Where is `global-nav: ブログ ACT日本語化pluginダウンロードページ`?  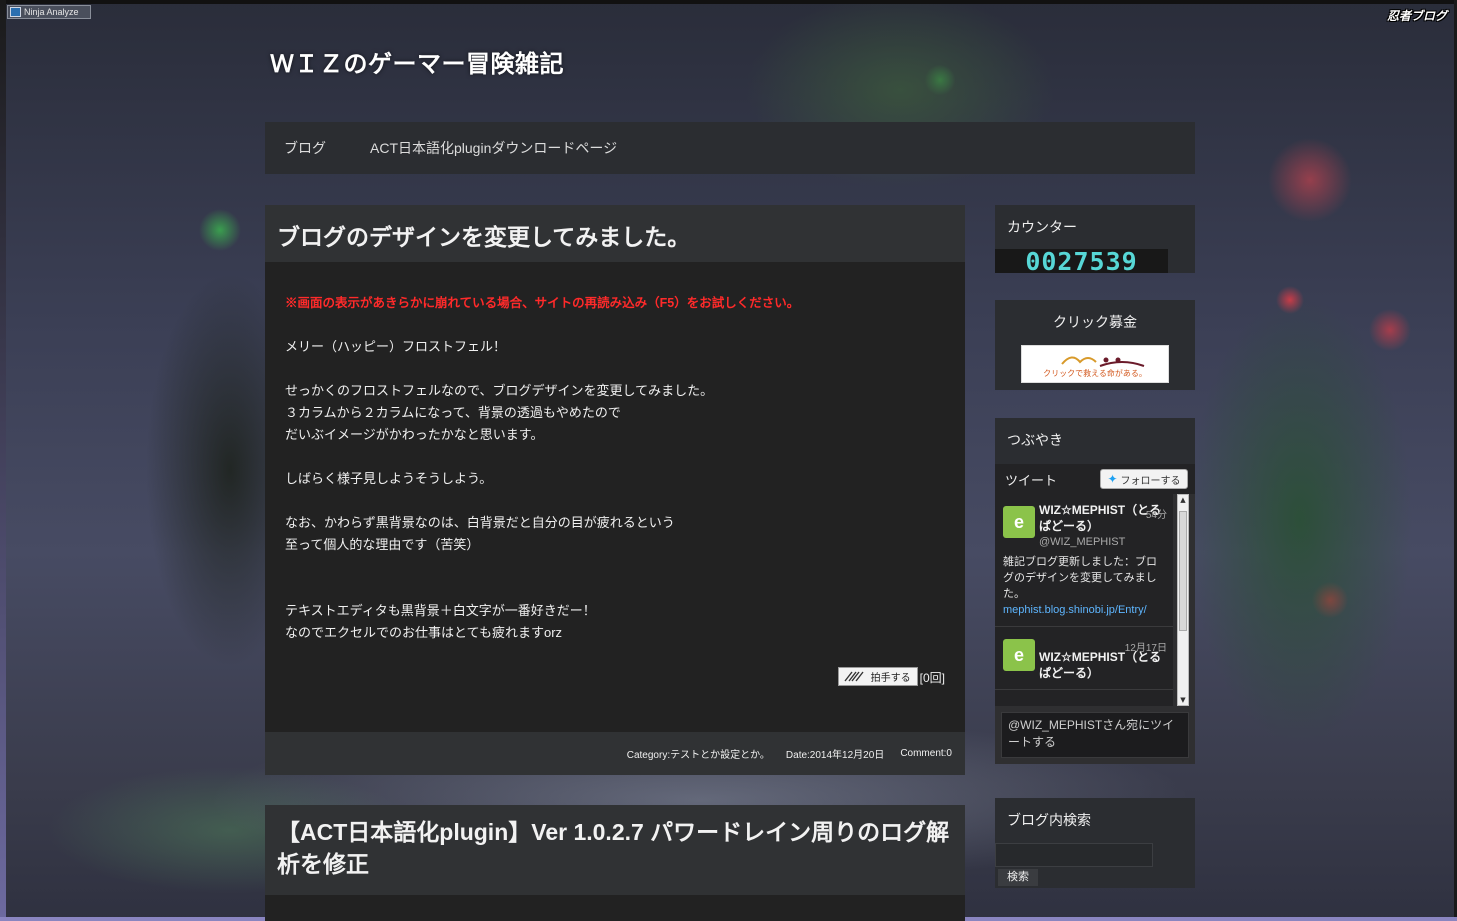
global-nav: ブログ ACT日本語化pluginダウンロードページ is located at coordinates (730, 148).